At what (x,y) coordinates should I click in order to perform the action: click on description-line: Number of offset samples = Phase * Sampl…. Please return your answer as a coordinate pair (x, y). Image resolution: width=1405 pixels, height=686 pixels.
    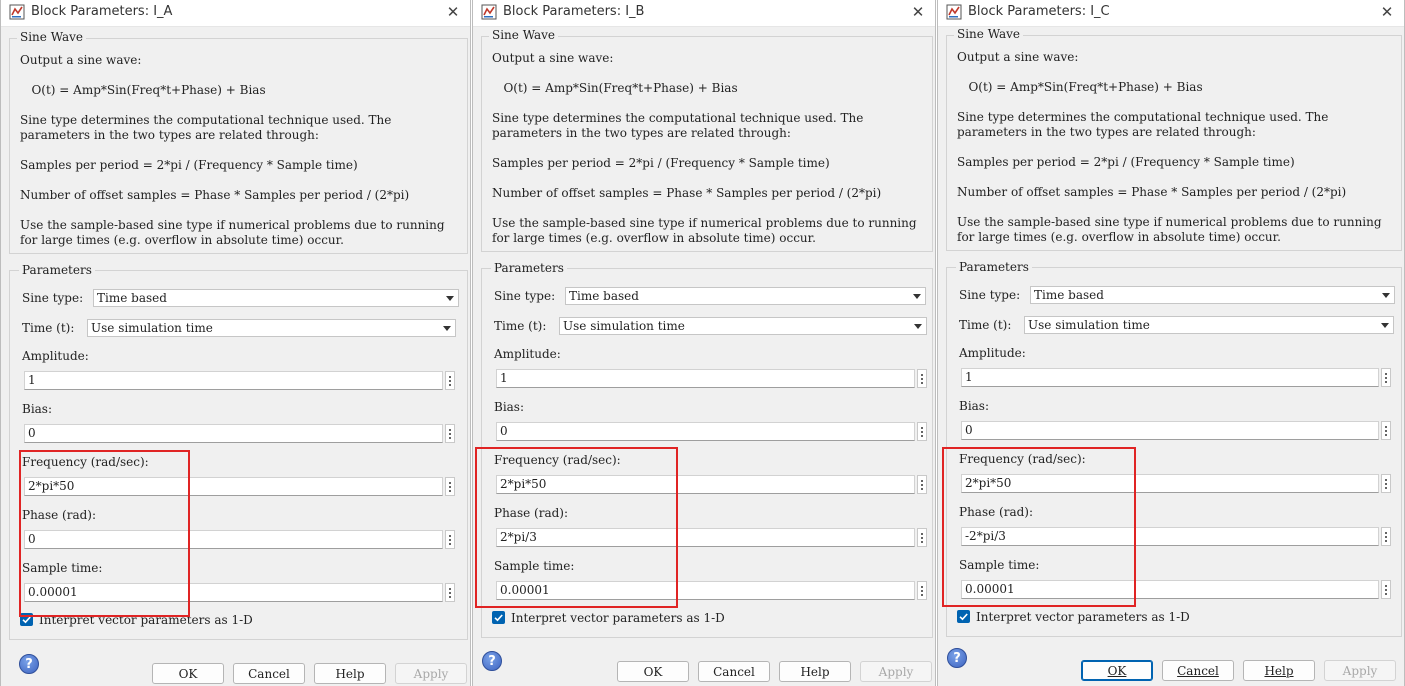
    Looking at the image, I should click on (687, 193).